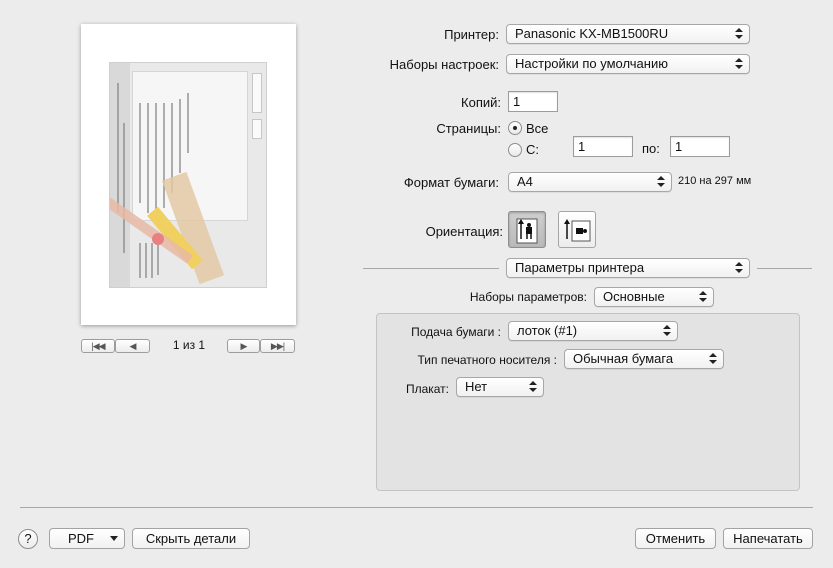 The width and height of the screenshot is (833, 568). Describe the element at coordinates (81, 538) in the screenshot. I see `pdf-label: PDF` at that location.